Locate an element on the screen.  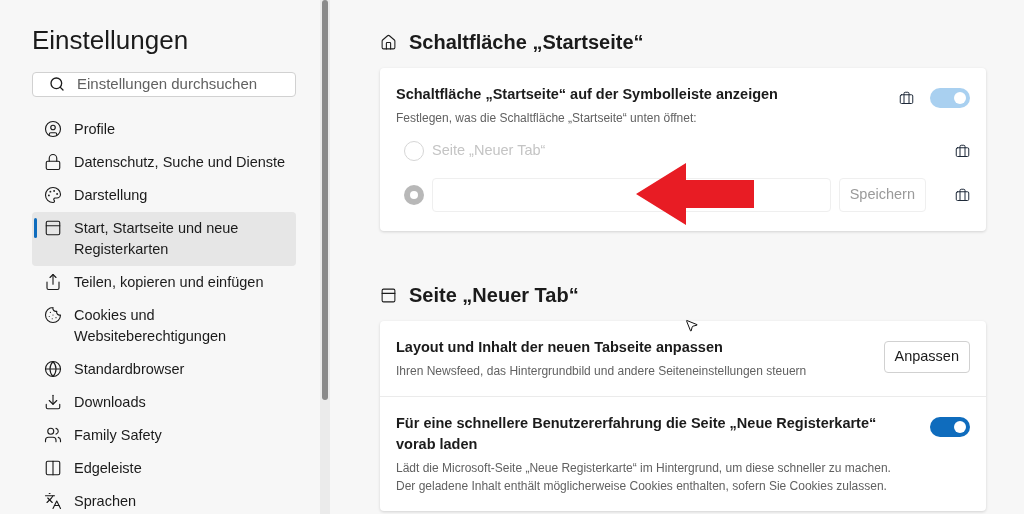
cookie-icon is located at coordinates (53, 314).